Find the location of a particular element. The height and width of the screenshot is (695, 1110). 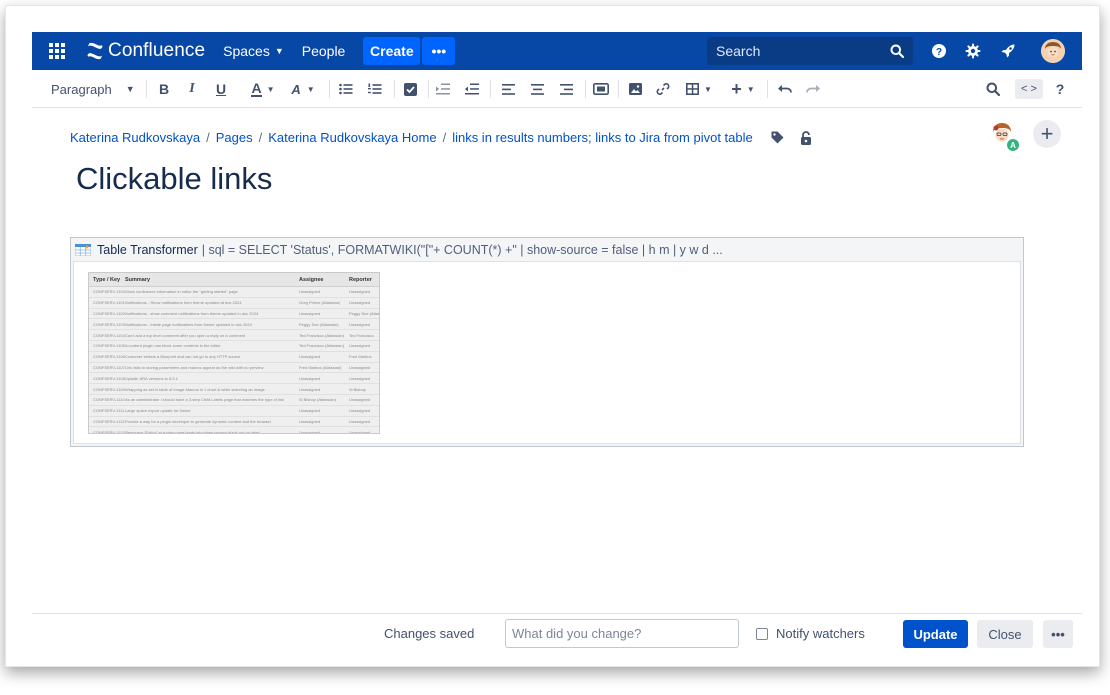

editor-toolbar: Paragraph ▼ B I U A ▼ A ▼ ▼ + ▼ < > ? is located at coordinates (557, 89).